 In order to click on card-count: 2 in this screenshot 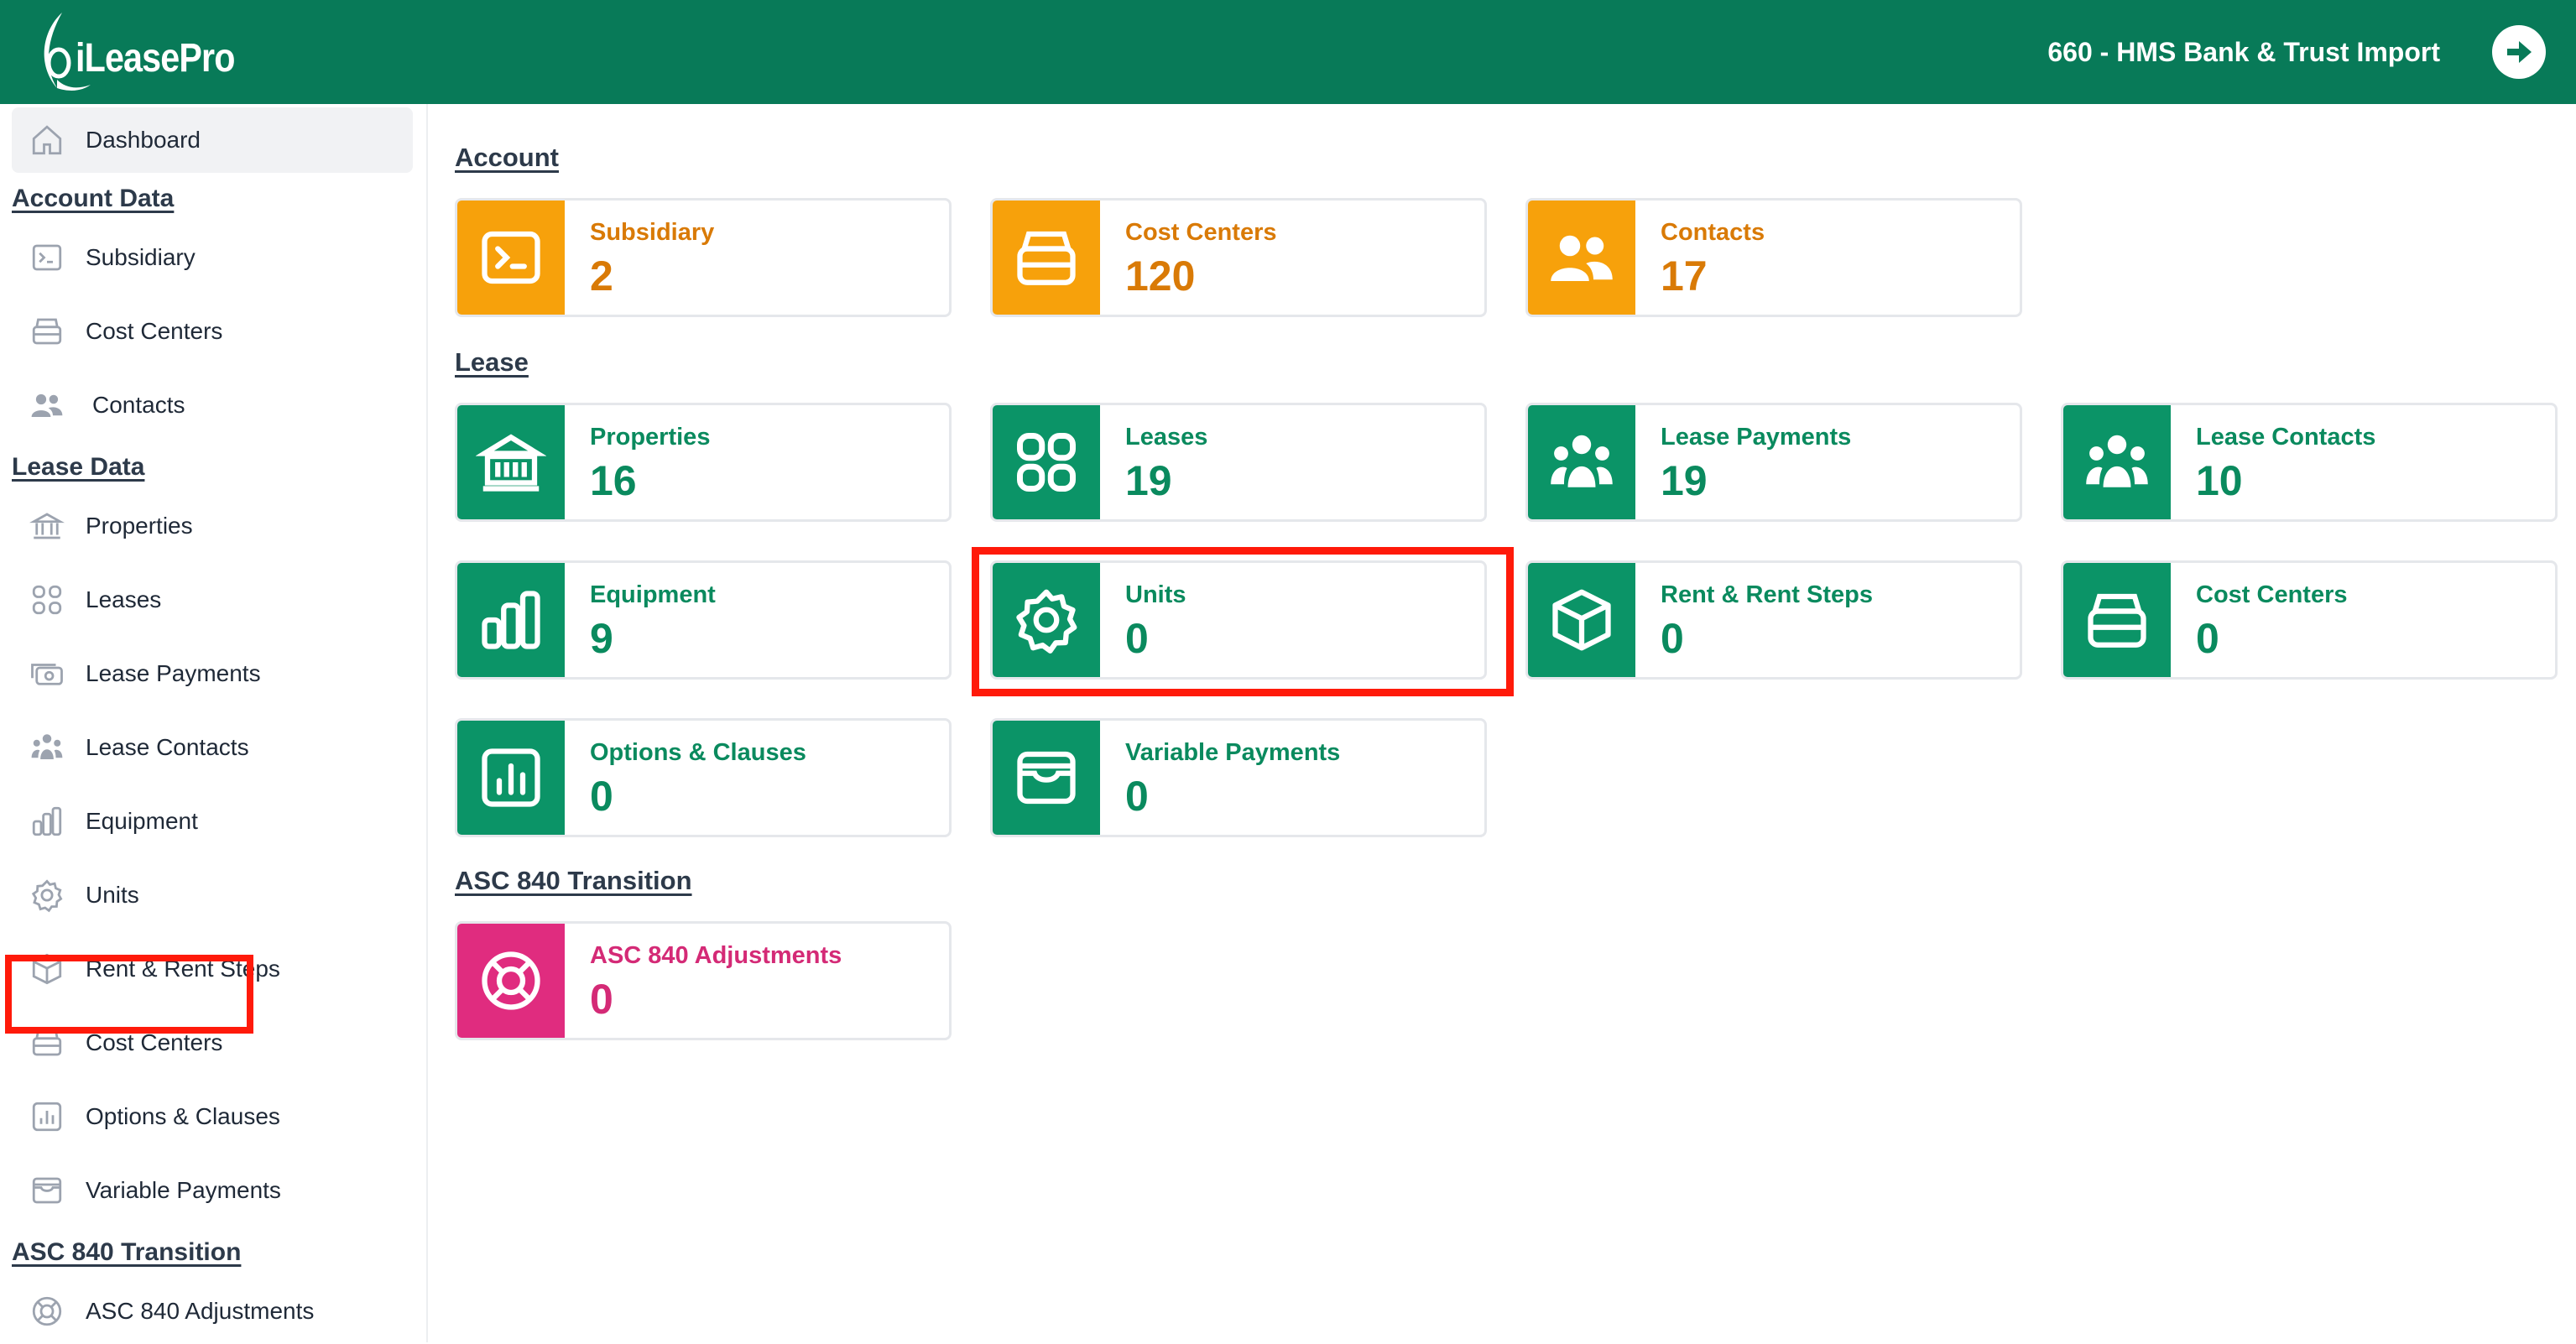, I will do `click(601, 276)`.